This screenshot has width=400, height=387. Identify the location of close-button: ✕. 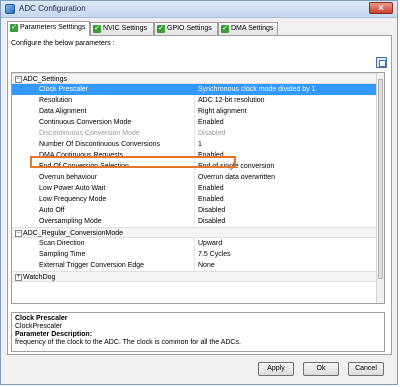
(381, 8).